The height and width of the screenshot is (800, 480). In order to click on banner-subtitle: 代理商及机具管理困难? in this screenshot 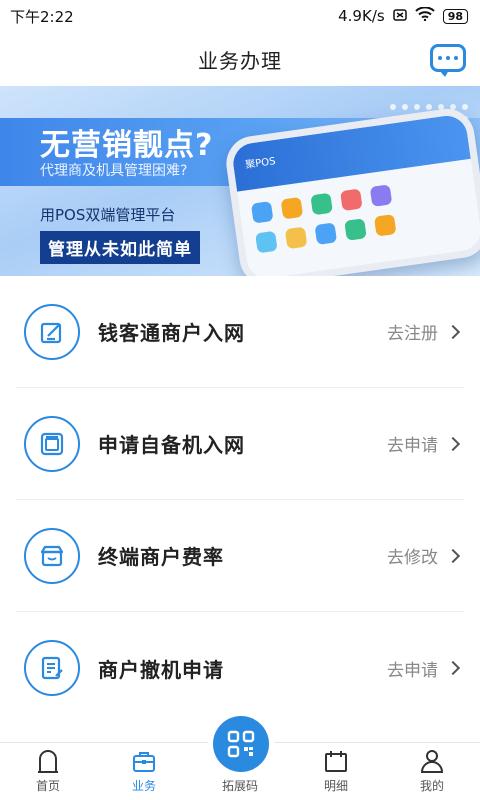, I will do `click(114, 171)`.